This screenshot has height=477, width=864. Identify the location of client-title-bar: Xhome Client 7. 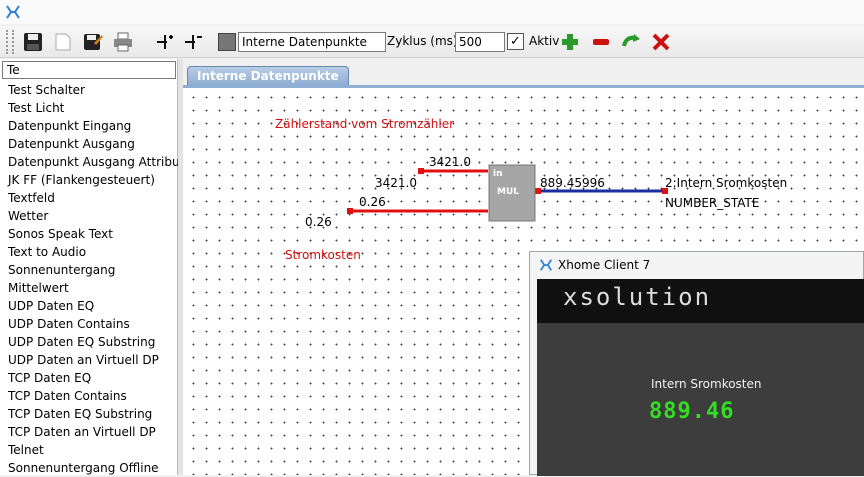
(696, 265).